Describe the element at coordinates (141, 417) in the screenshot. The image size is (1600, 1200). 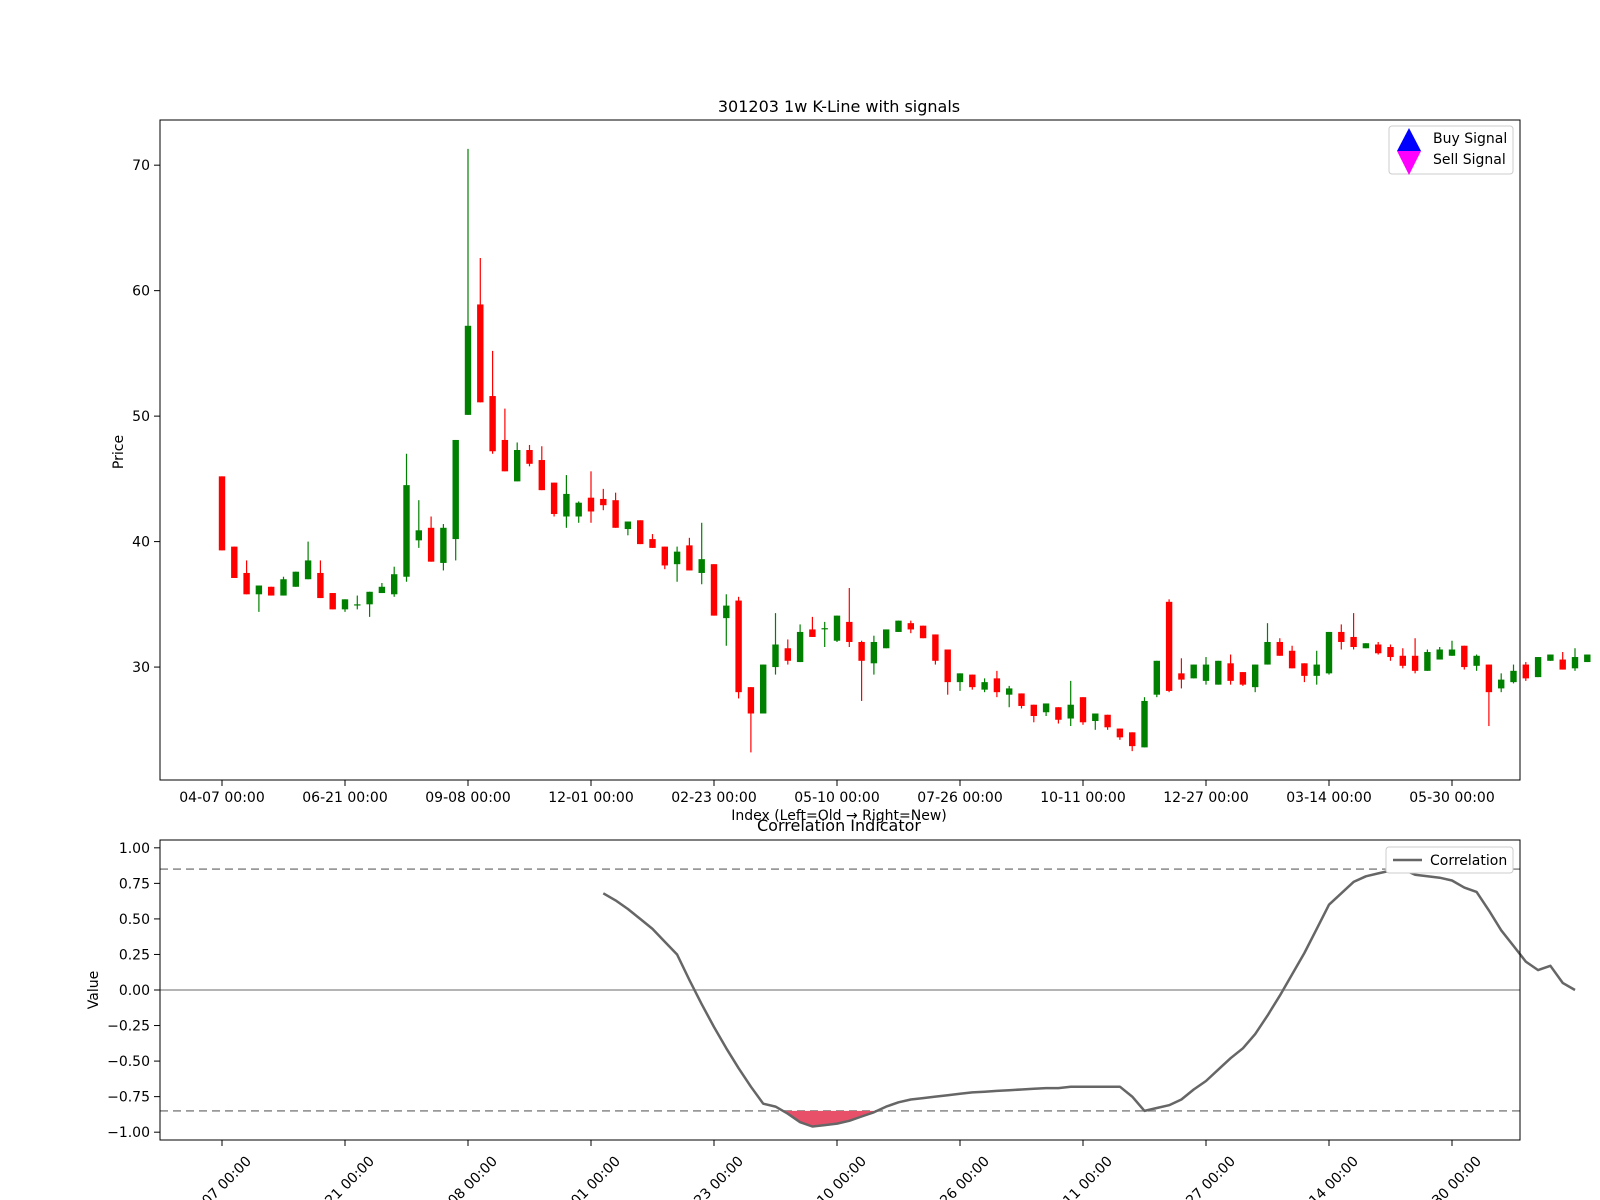
I see `y-tick-label: 50` at that location.